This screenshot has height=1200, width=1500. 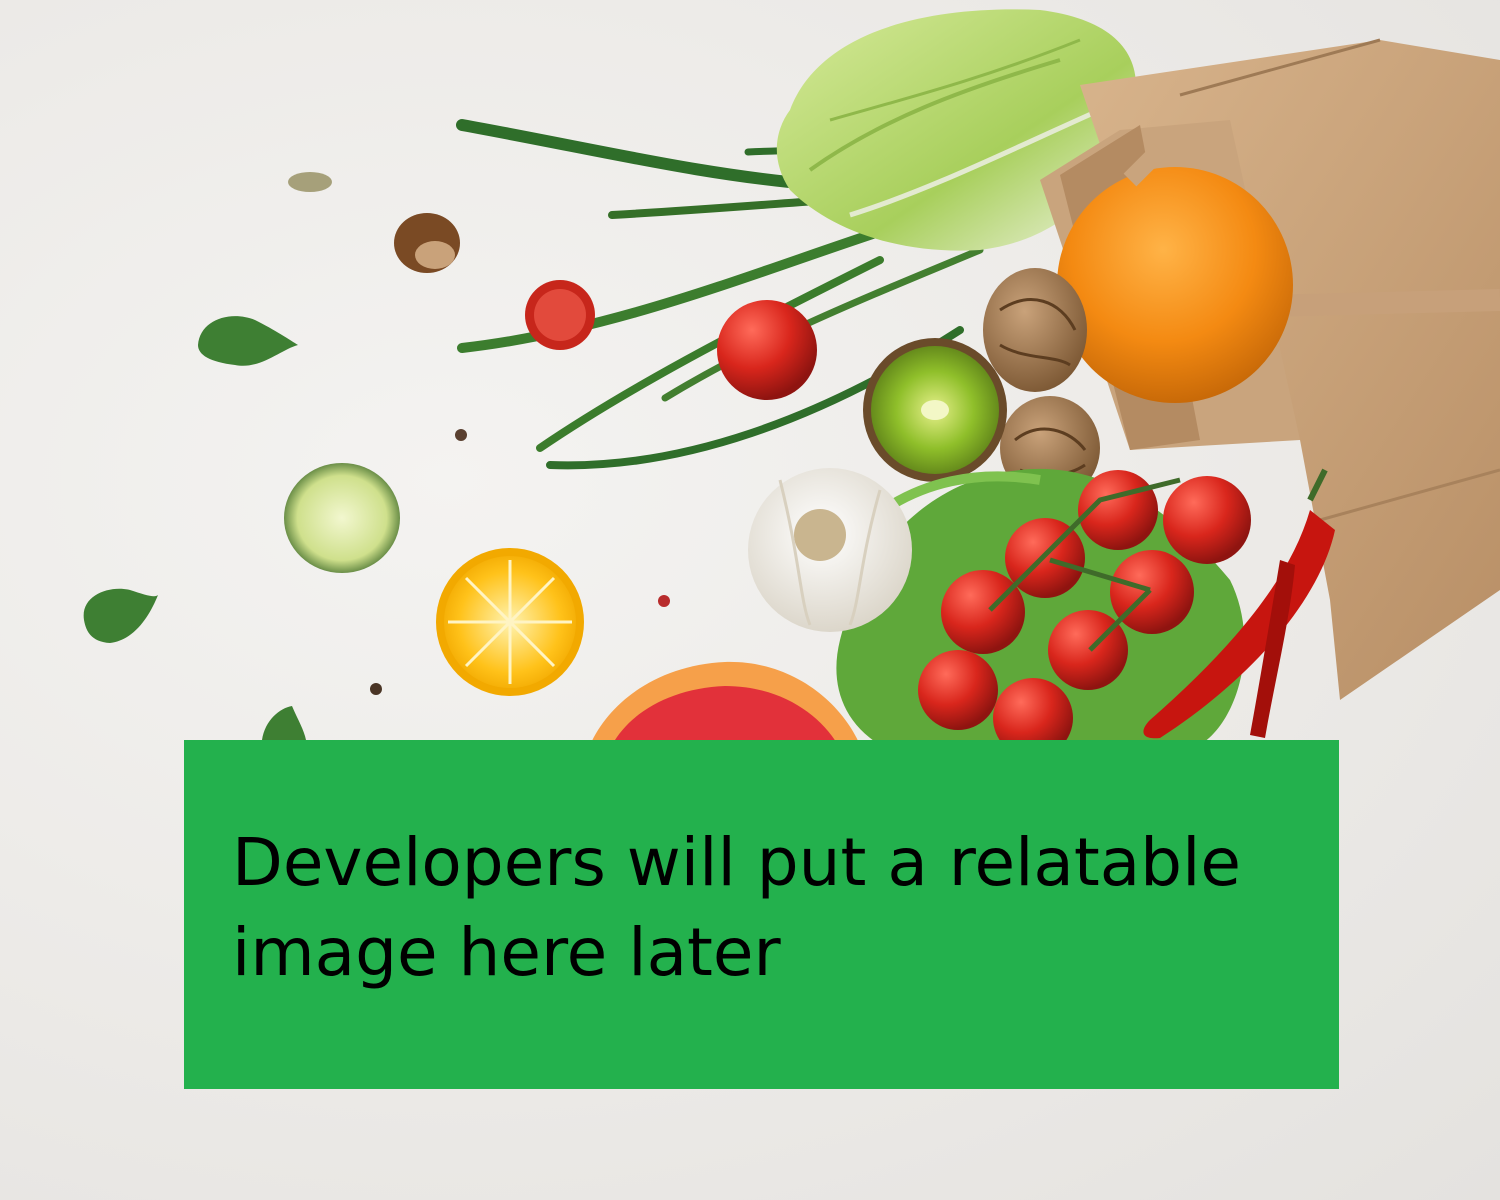 What do you see at coordinates (342, 518) in the screenshot?
I see `cucumber-slice-icon` at bounding box center [342, 518].